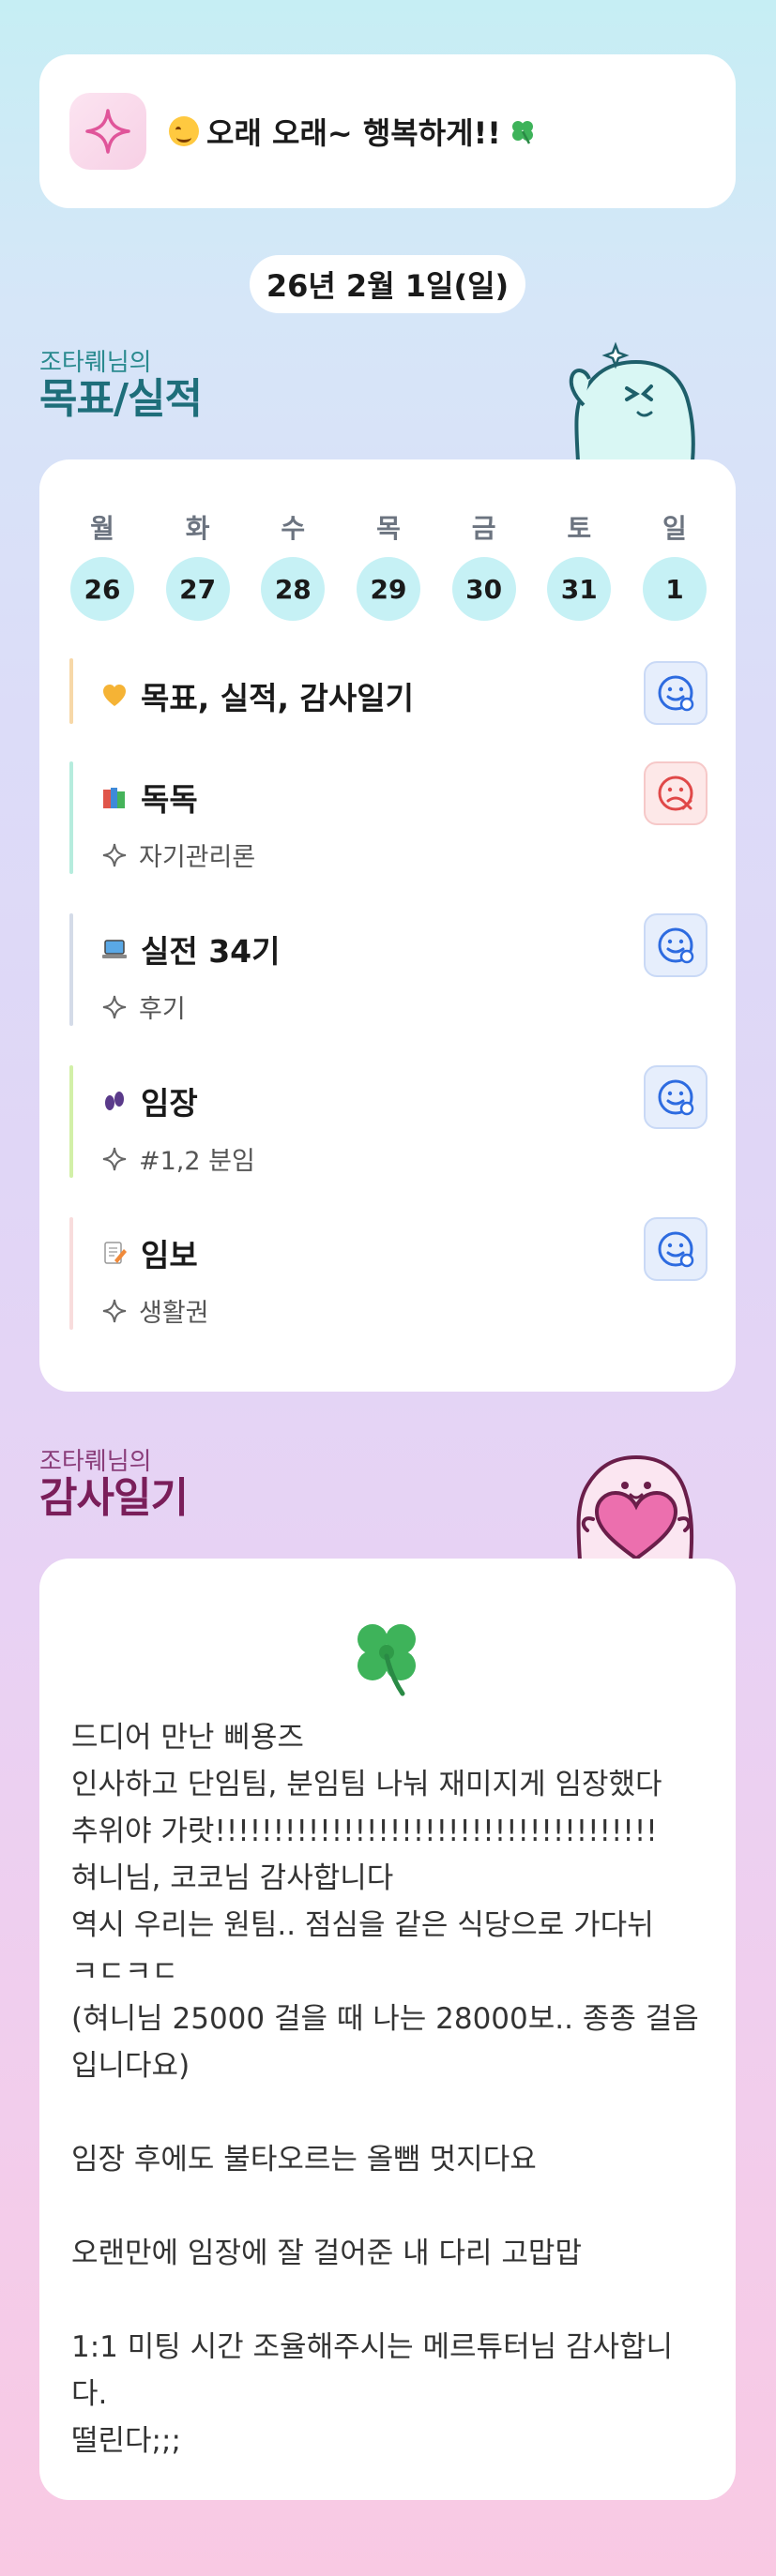 The height and width of the screenshot is (2576, 776). I want to click on goal-sub-text: 후기, so click(162, 1009).